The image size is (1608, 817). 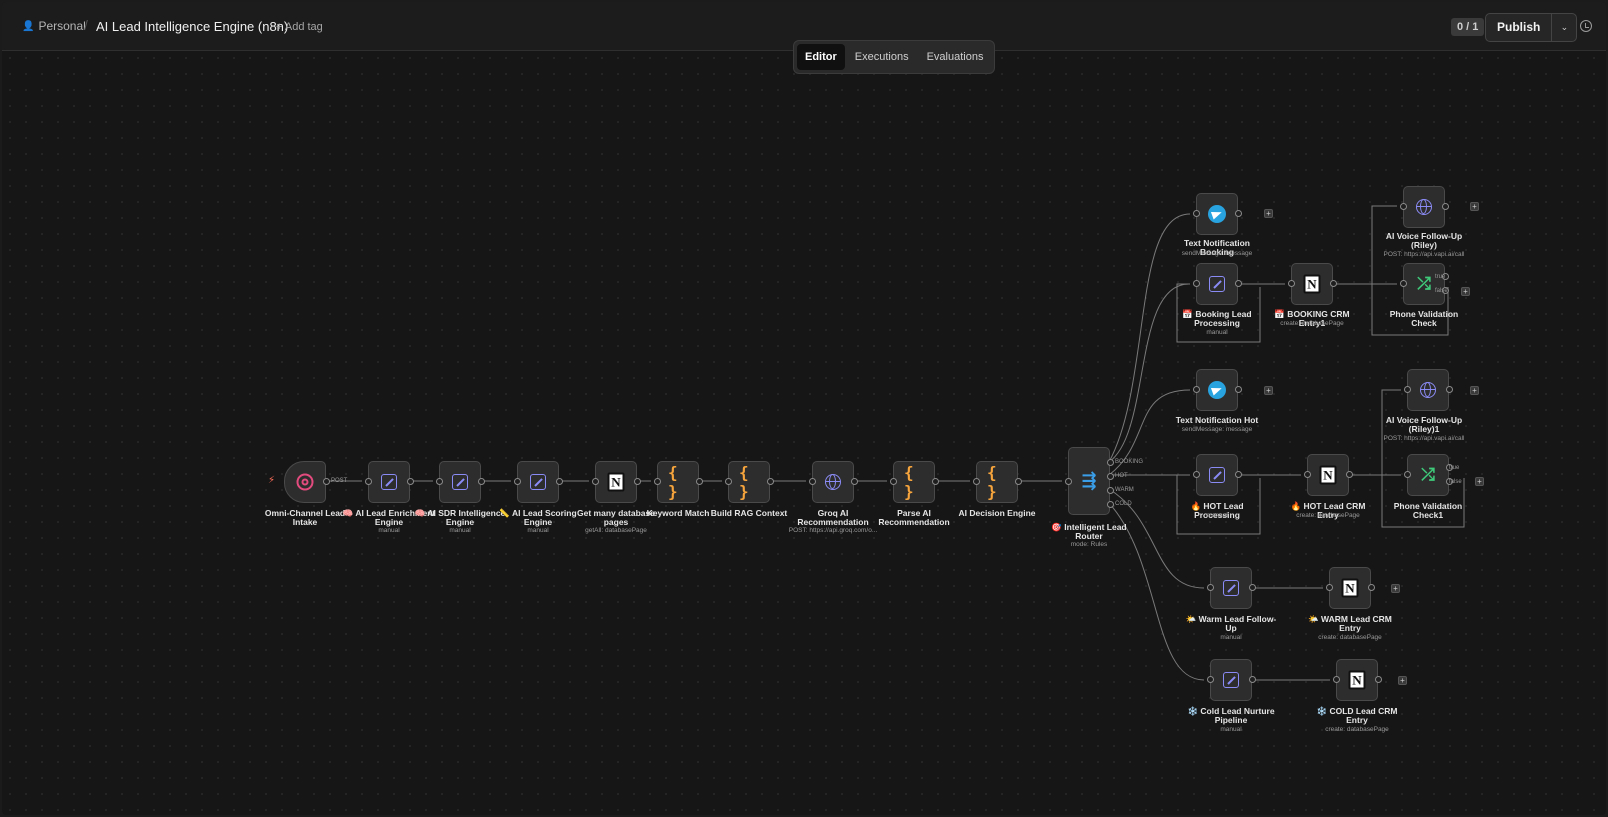 I want to click on node-groq, so click(x=833, y=482).